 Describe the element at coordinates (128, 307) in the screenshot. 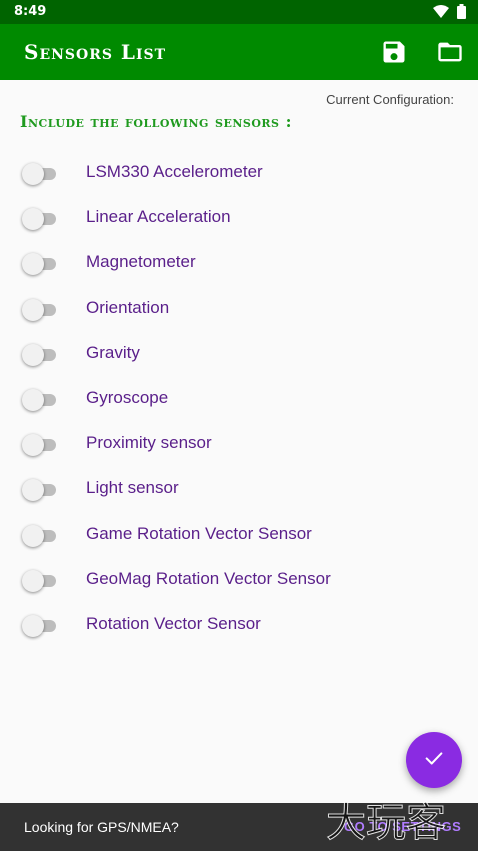

I see `sensor-label: Orientation` at that location.